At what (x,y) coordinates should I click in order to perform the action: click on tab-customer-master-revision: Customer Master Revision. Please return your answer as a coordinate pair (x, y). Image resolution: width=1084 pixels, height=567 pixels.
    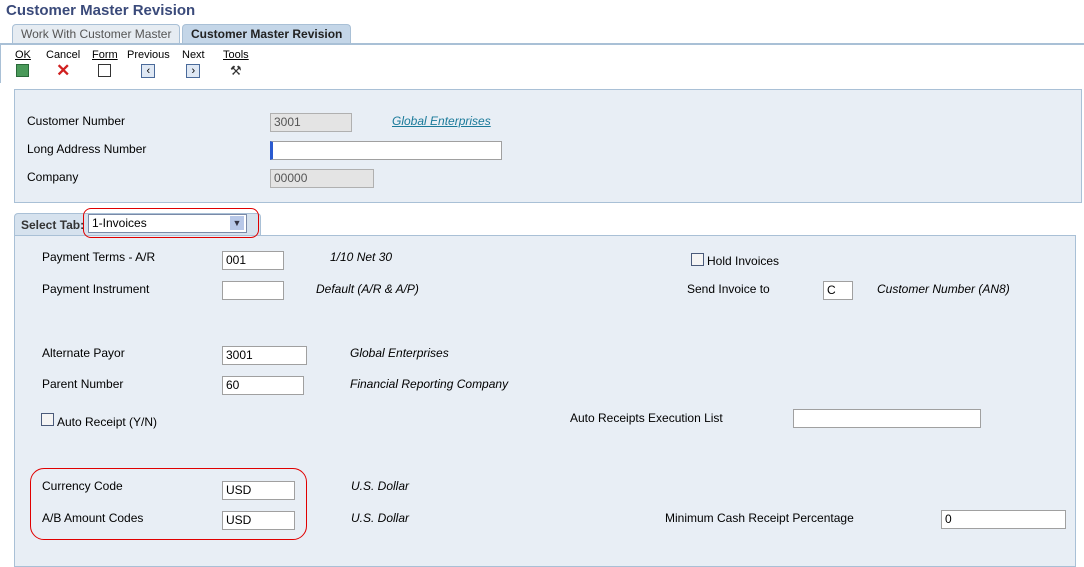
    Looking at the image, I should click on (267, 34).